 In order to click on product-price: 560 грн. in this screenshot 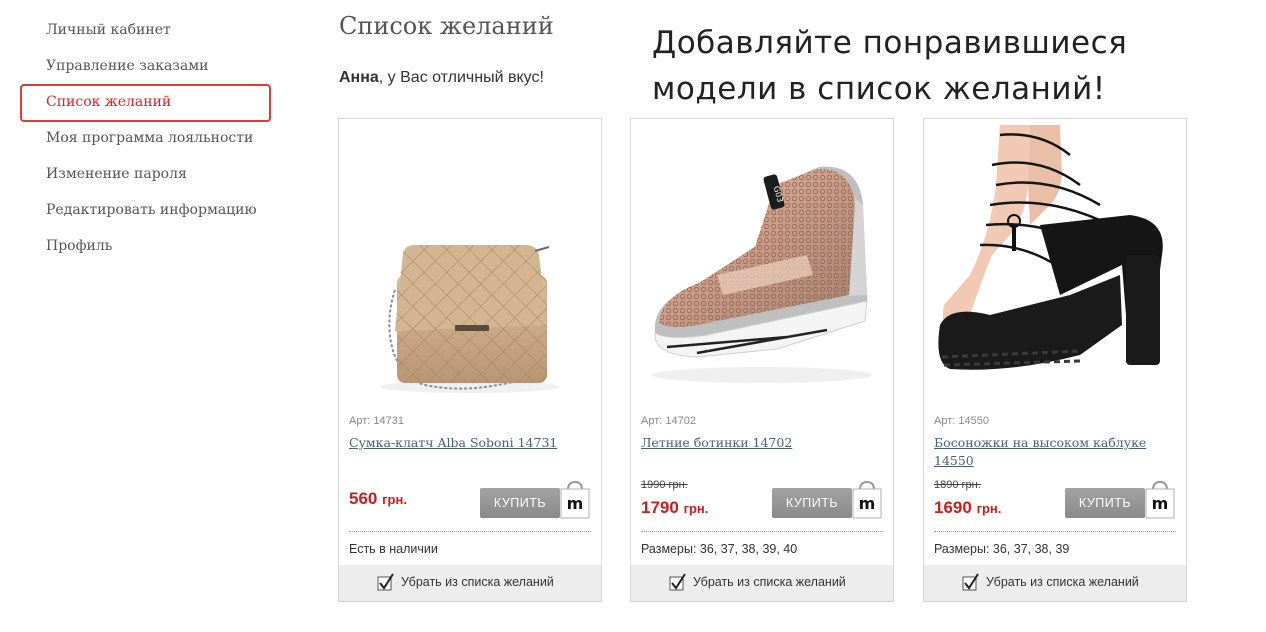, I will do `click(378, 499)`.